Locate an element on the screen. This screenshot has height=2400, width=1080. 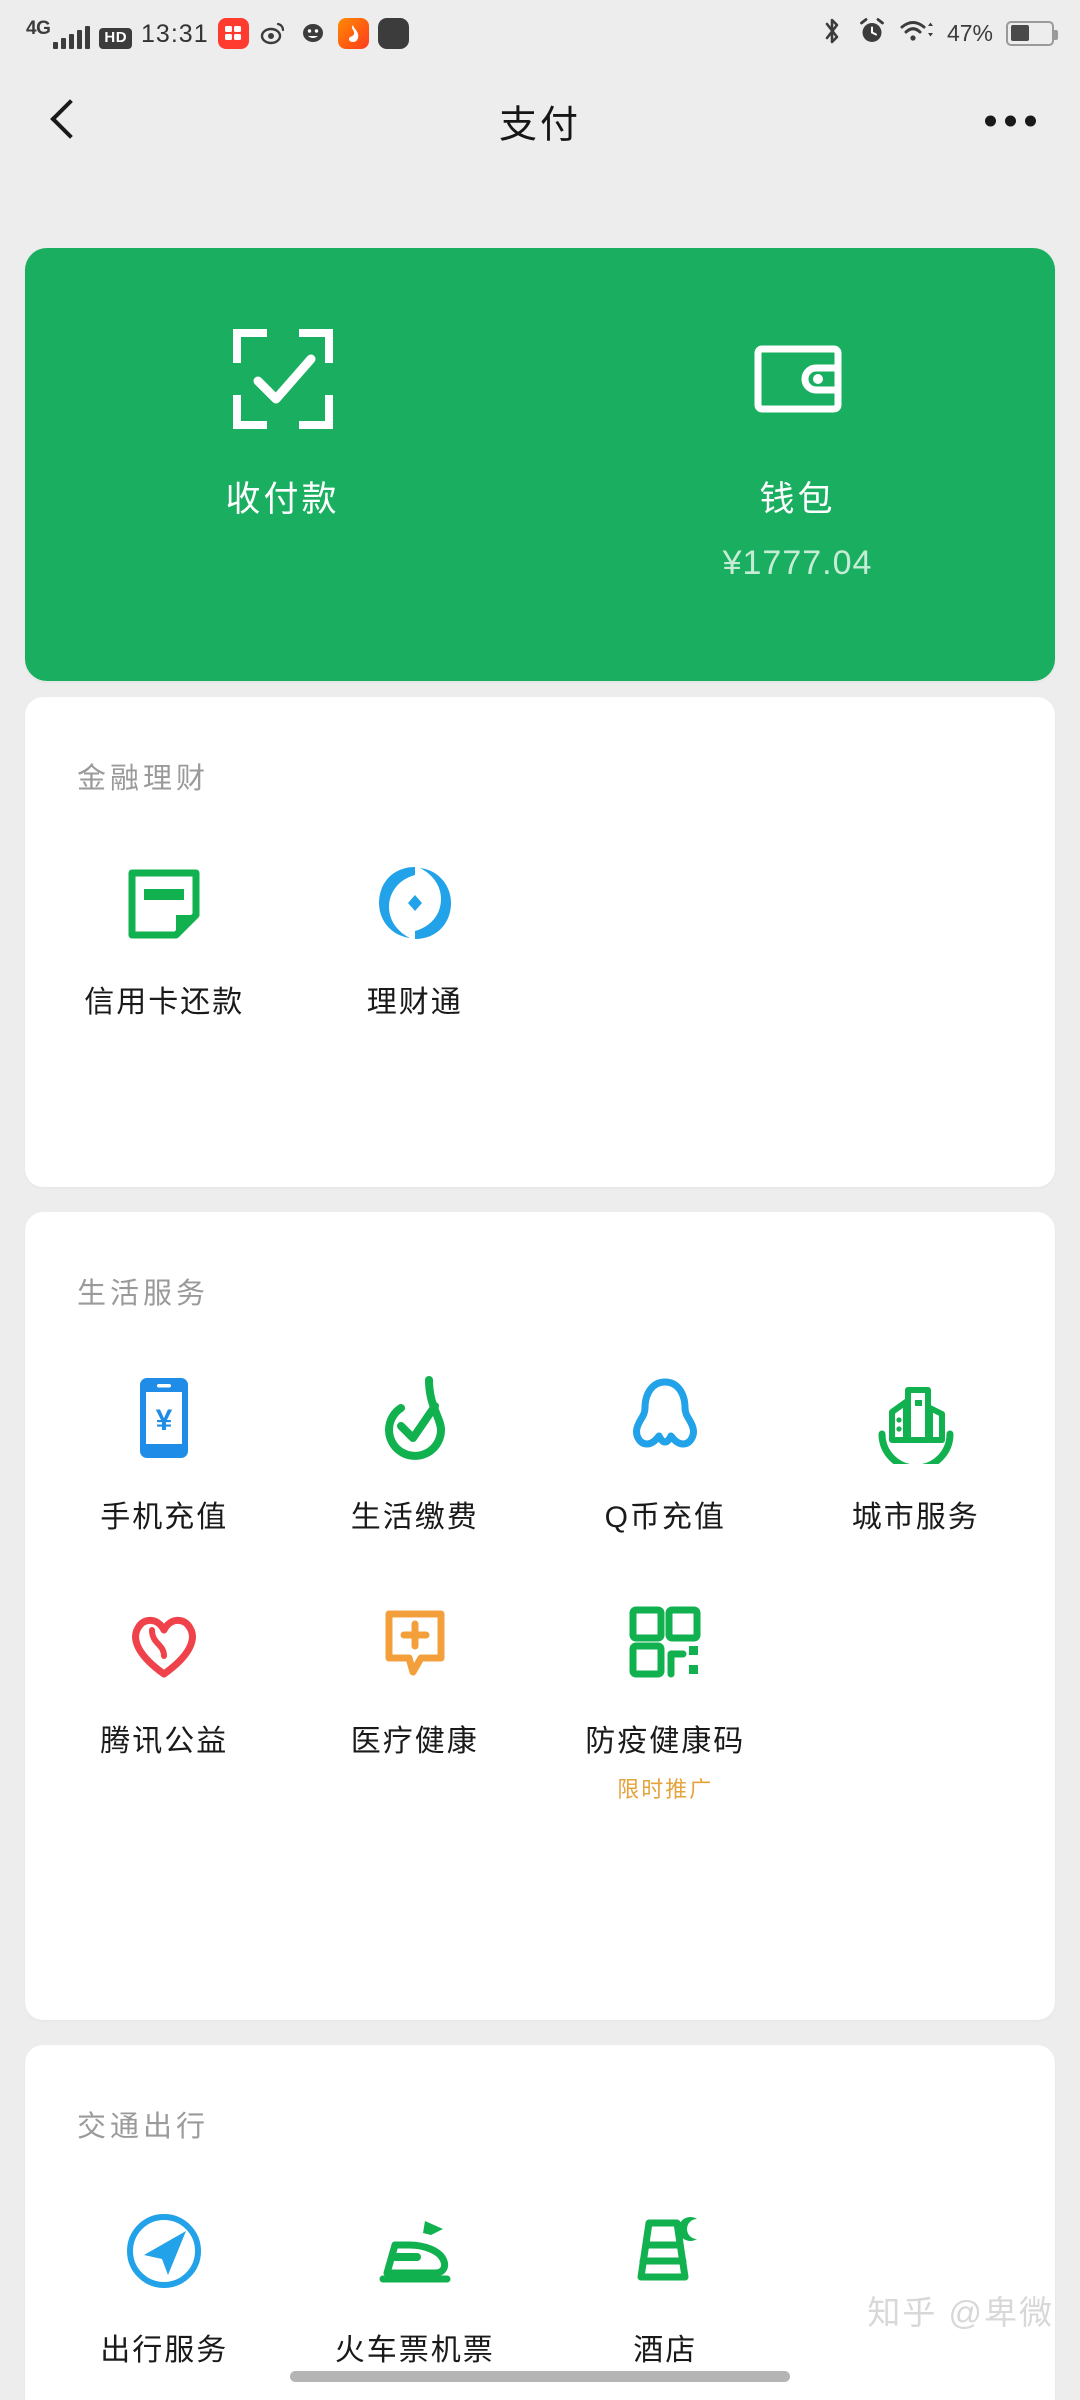
page-title: 支付 is located at coordinates (539, 125).